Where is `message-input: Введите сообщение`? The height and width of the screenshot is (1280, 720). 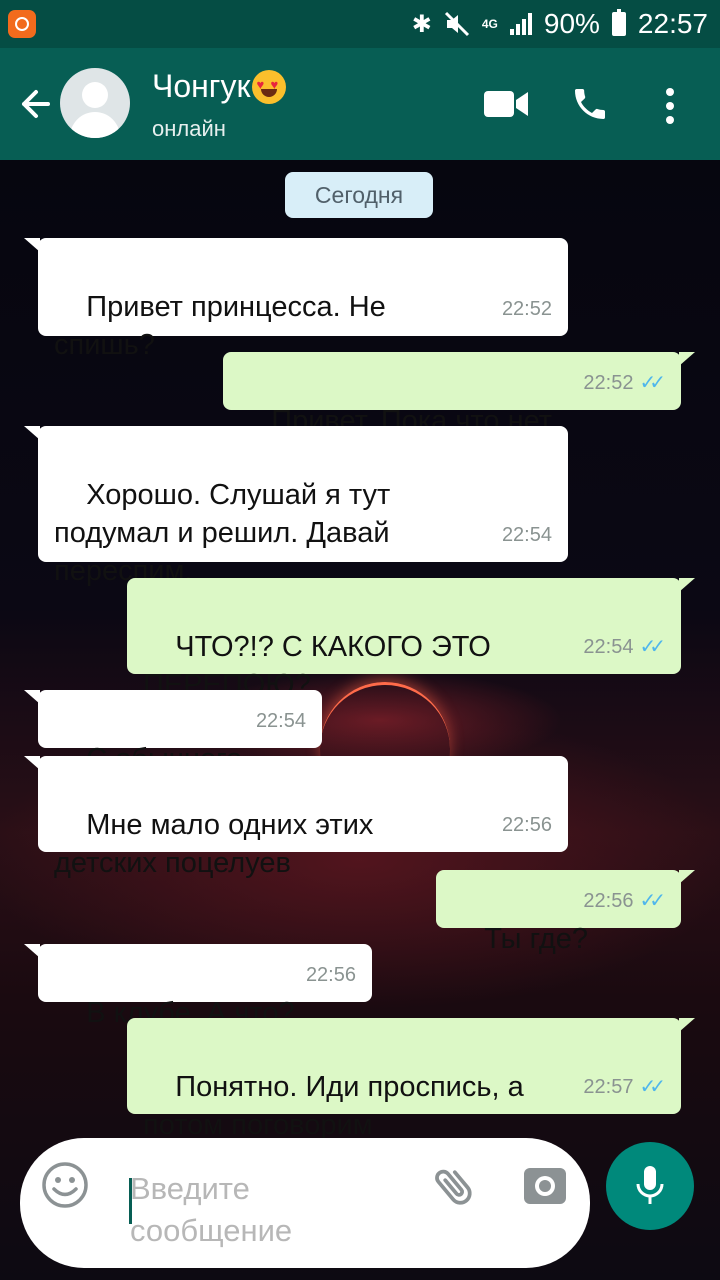
message-input: Введите сообщение is located at coordinates (211, 1210).